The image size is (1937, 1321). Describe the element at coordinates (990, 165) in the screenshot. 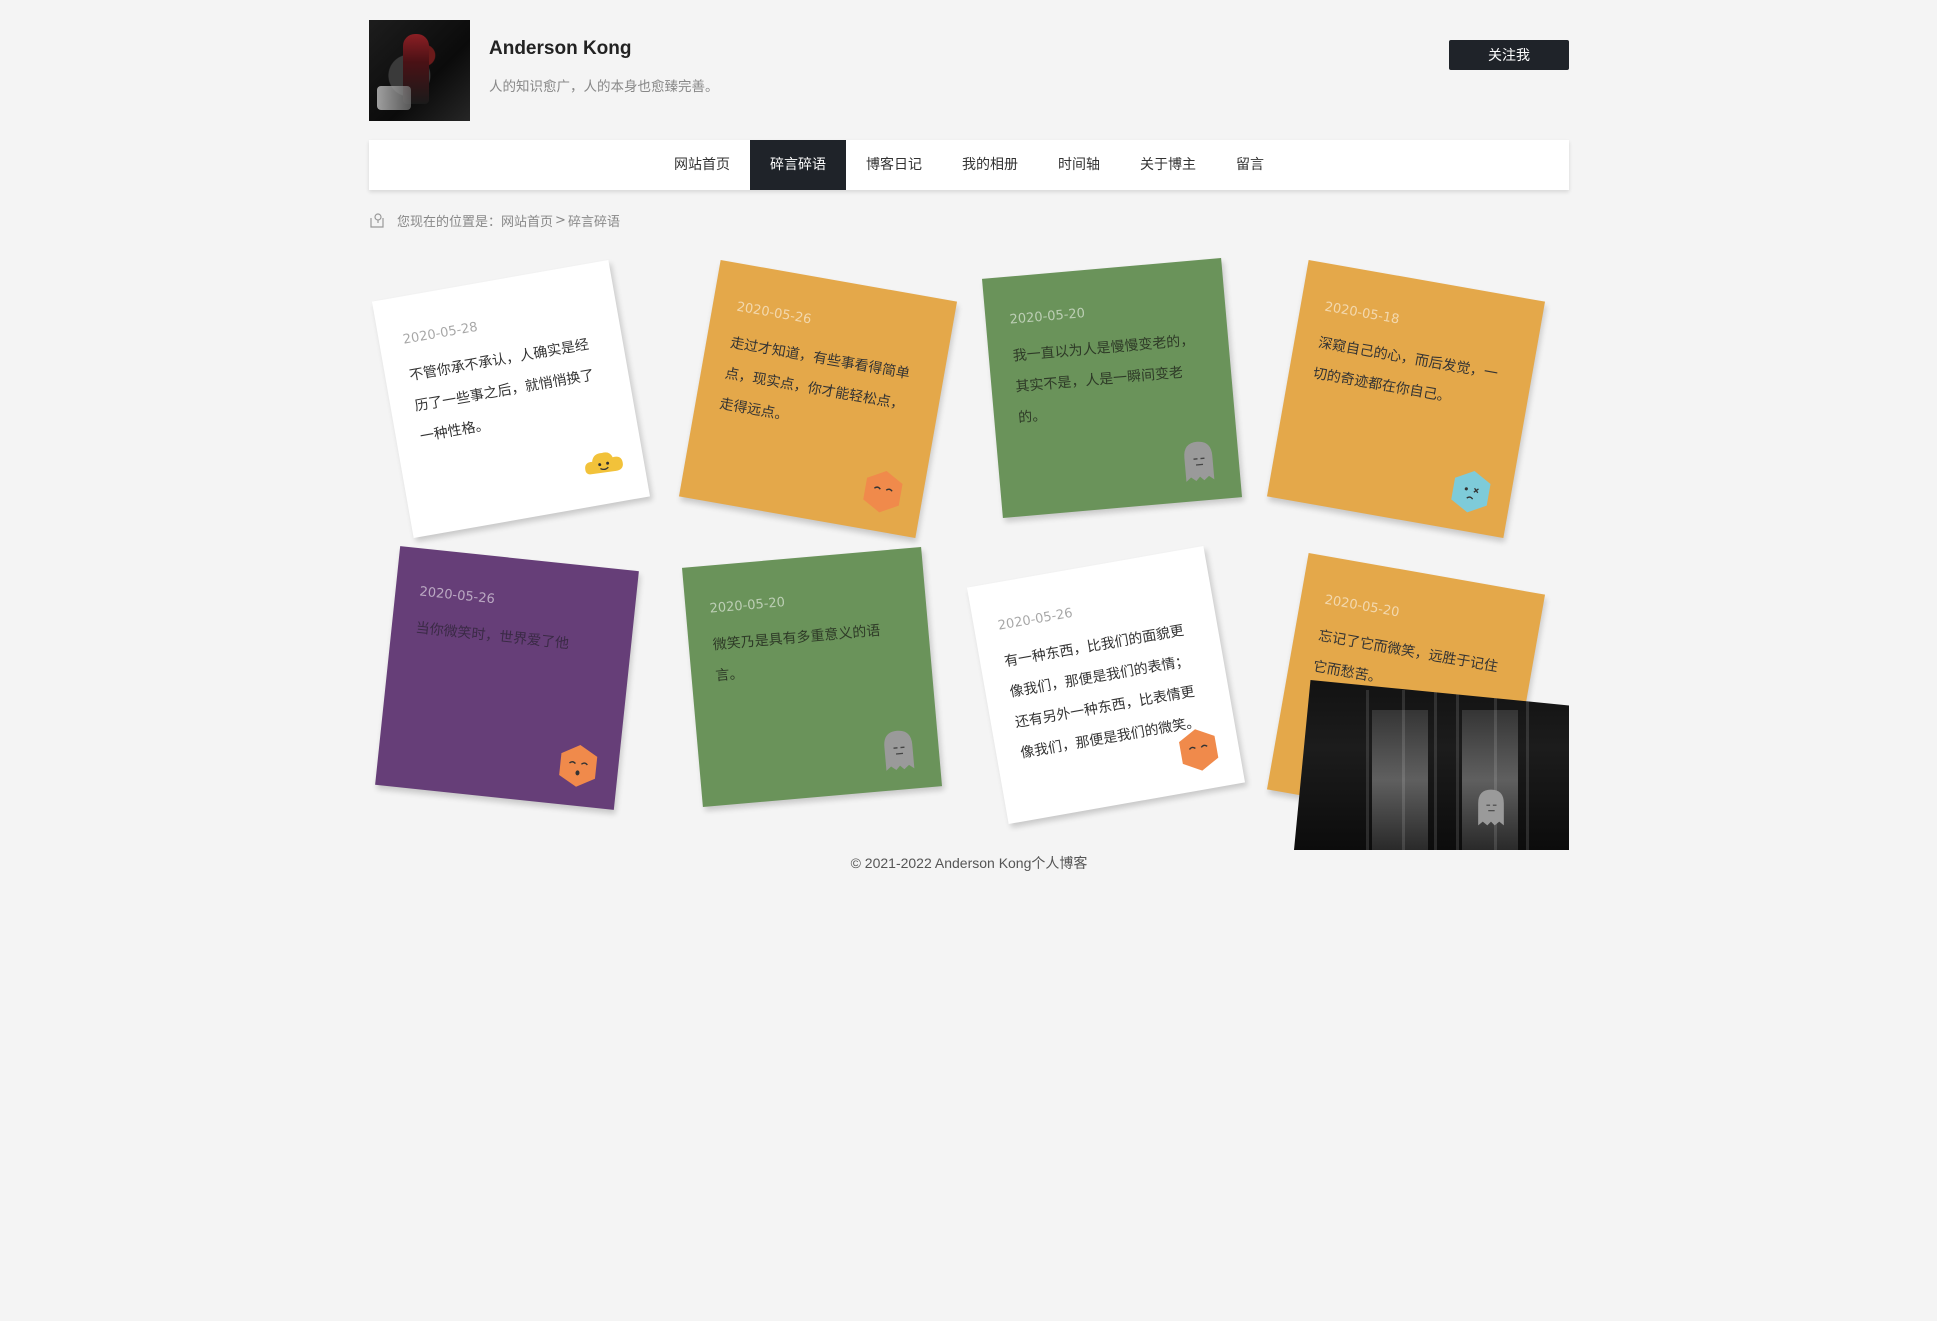

I see `nav-item-album: 我的相册` at that location.